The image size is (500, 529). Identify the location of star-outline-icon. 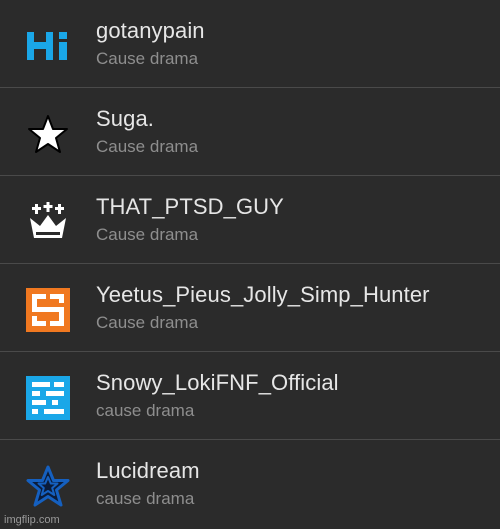
(48, 486).